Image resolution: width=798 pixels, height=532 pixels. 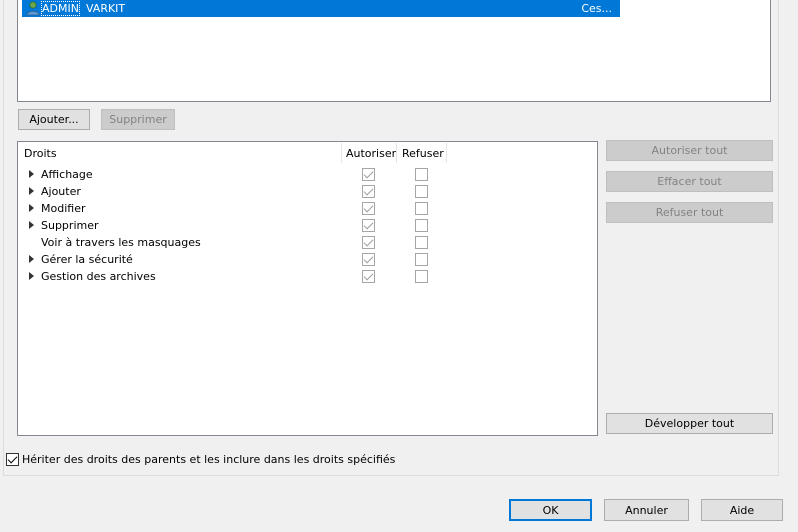 What do you see at coordinates (646, 510) in the screenshot?
I see `cancel-button: Annuler` at bounding box center [646, 510].